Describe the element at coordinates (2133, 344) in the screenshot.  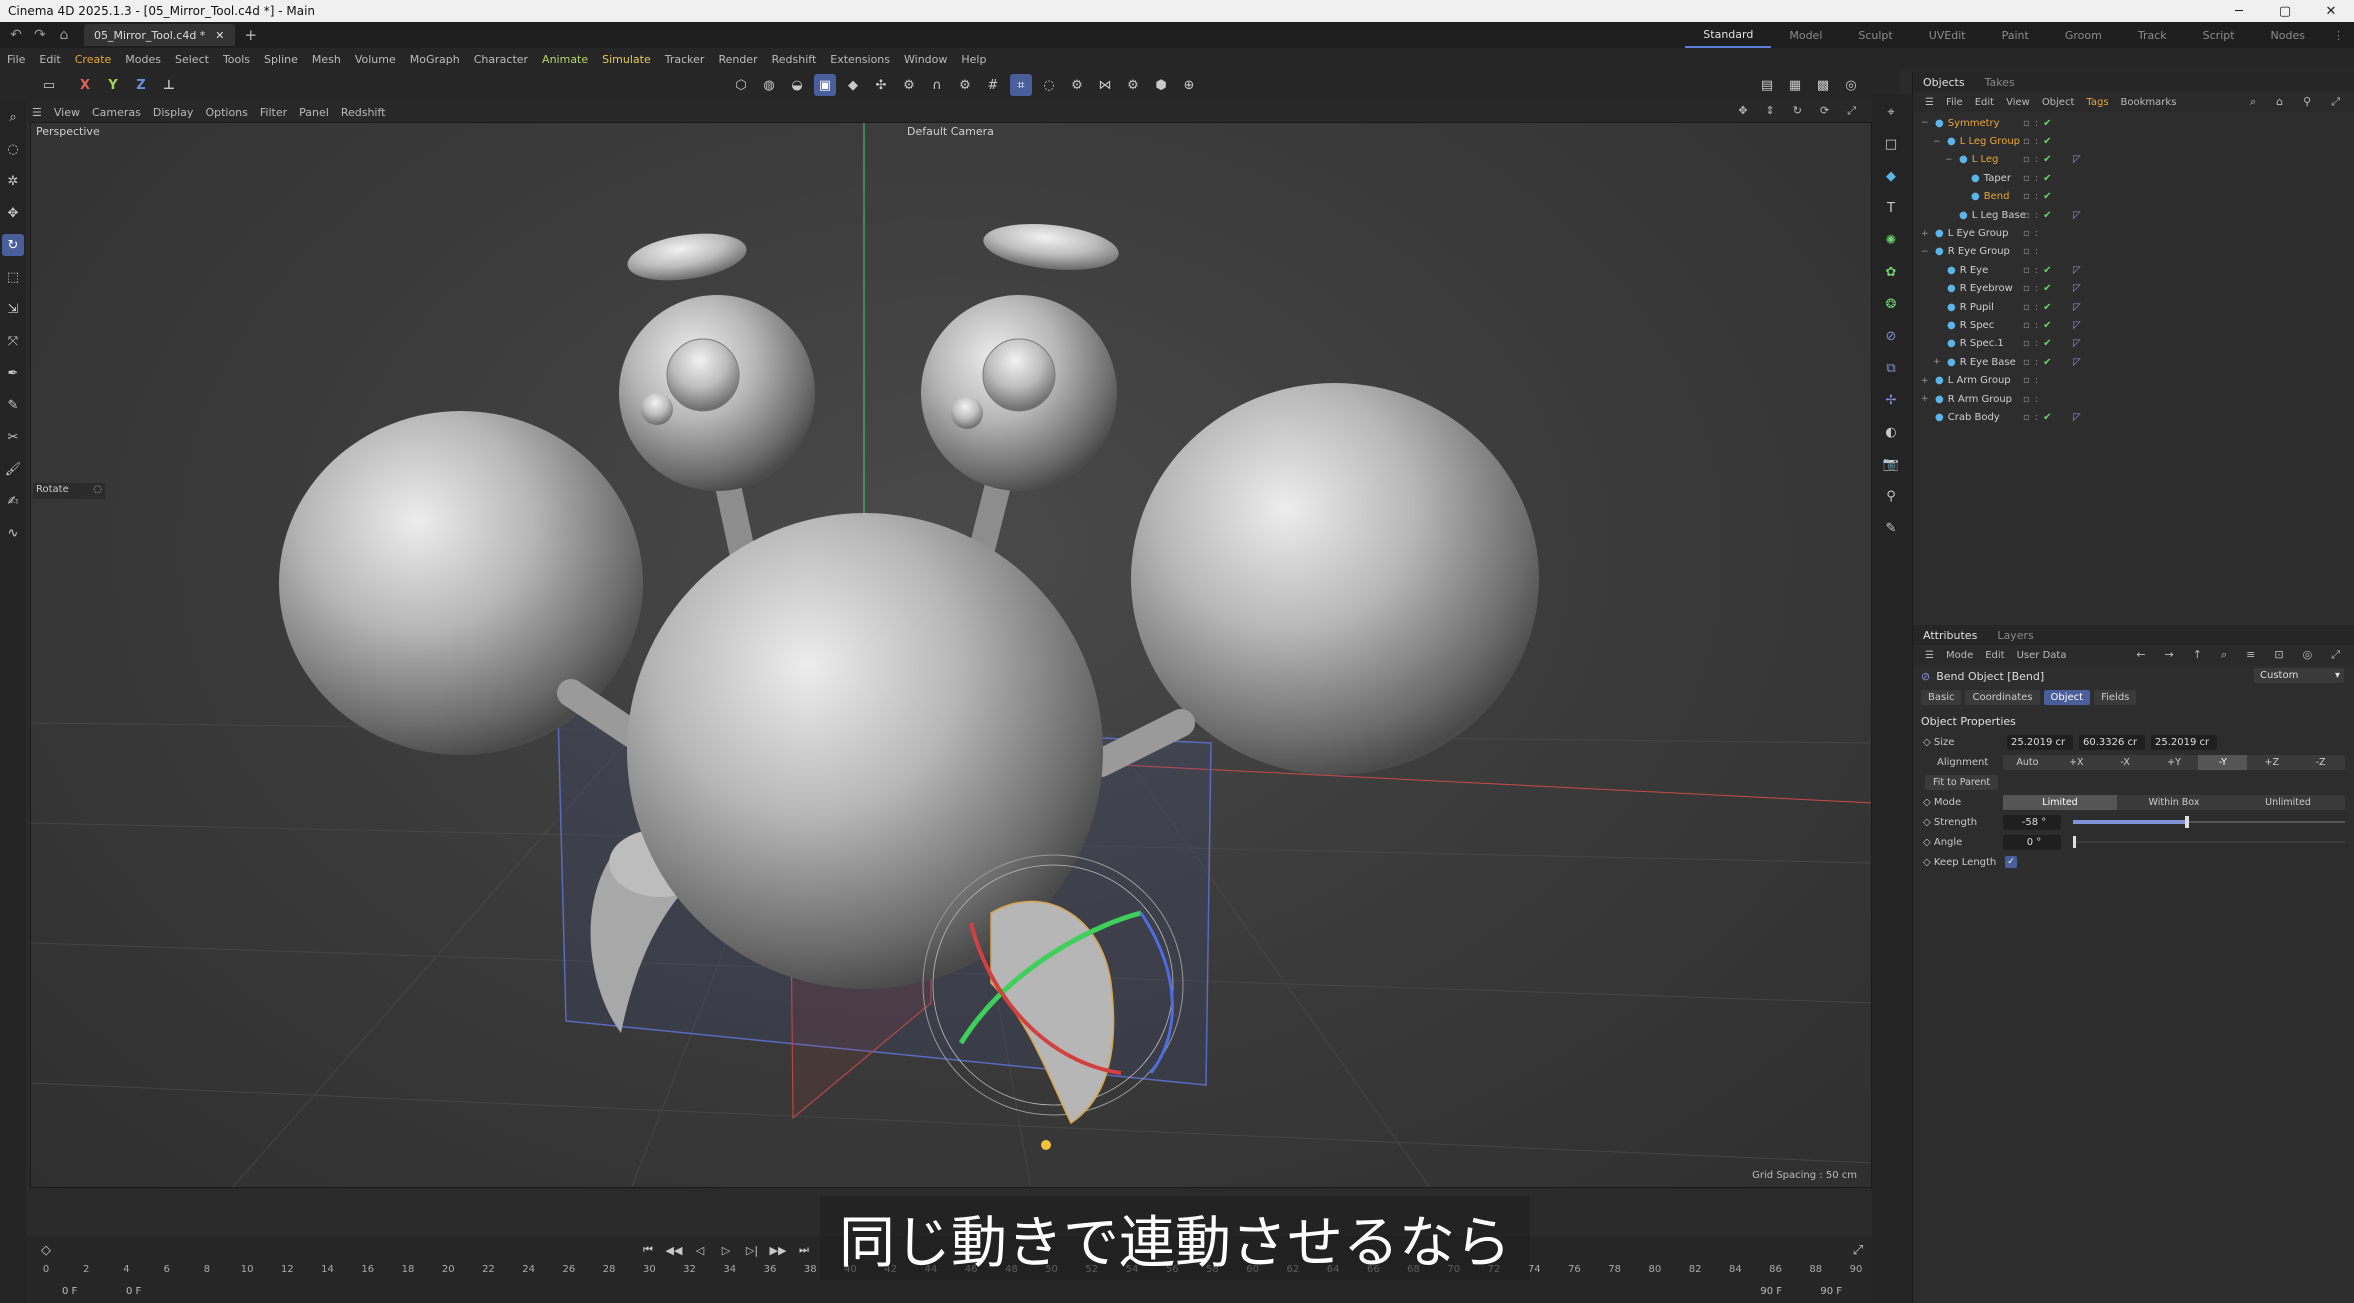
I see `object-row: ● R Spec.1 ▫: ✔ ◸` at that location.